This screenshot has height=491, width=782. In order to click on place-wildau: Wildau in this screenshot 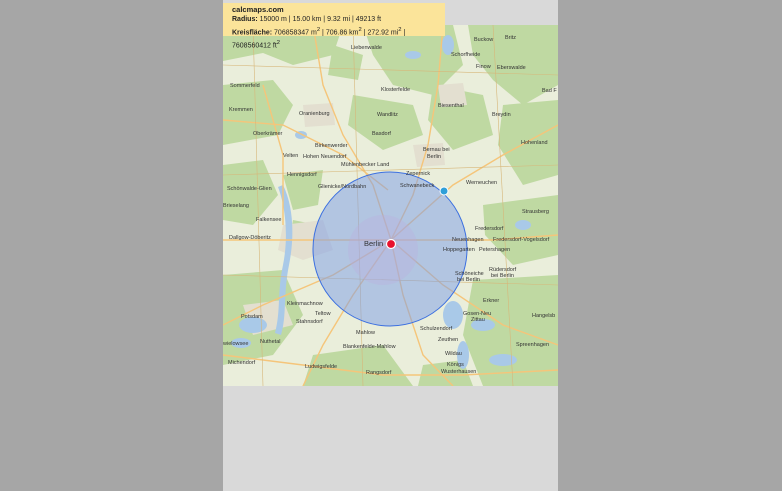, I will do `click(453, 354)`.